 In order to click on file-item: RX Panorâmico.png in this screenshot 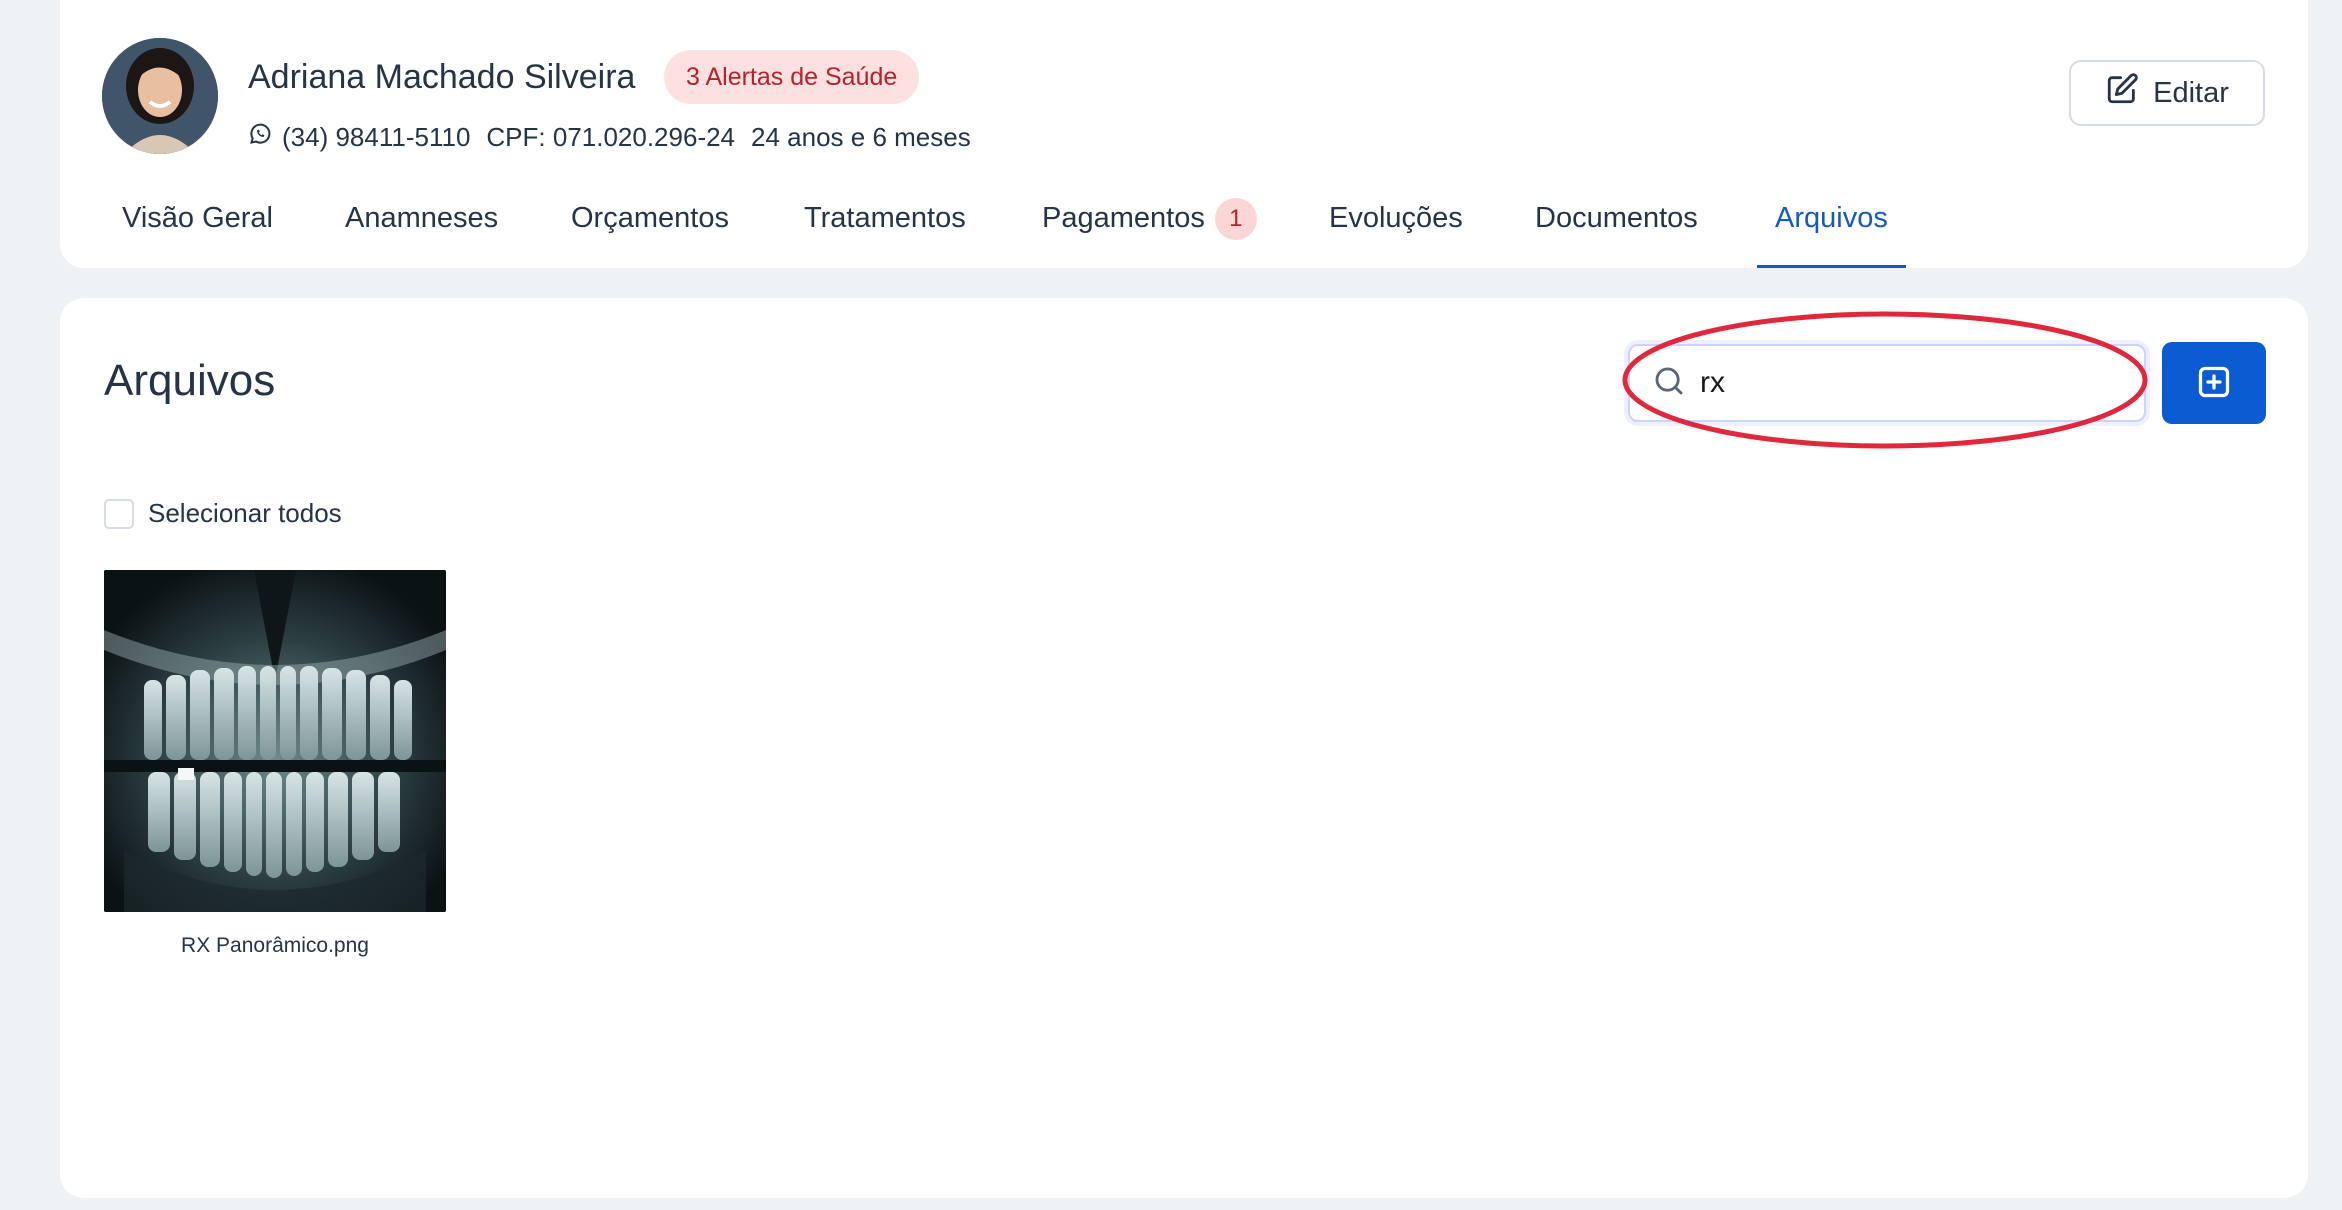, I will do `click(275, 764)`.